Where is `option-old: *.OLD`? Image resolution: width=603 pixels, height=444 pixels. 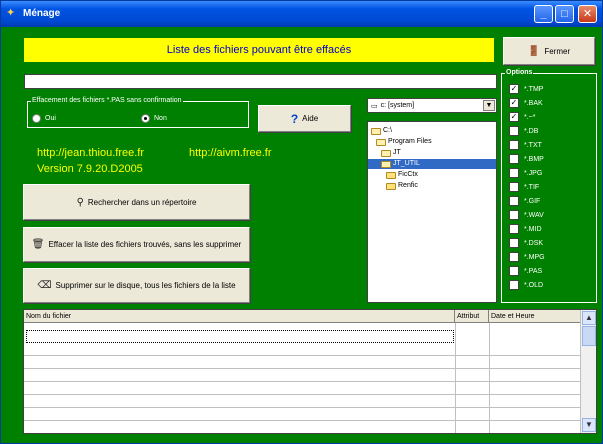 option-old: *.OLD is located at coordinates (526, 285).